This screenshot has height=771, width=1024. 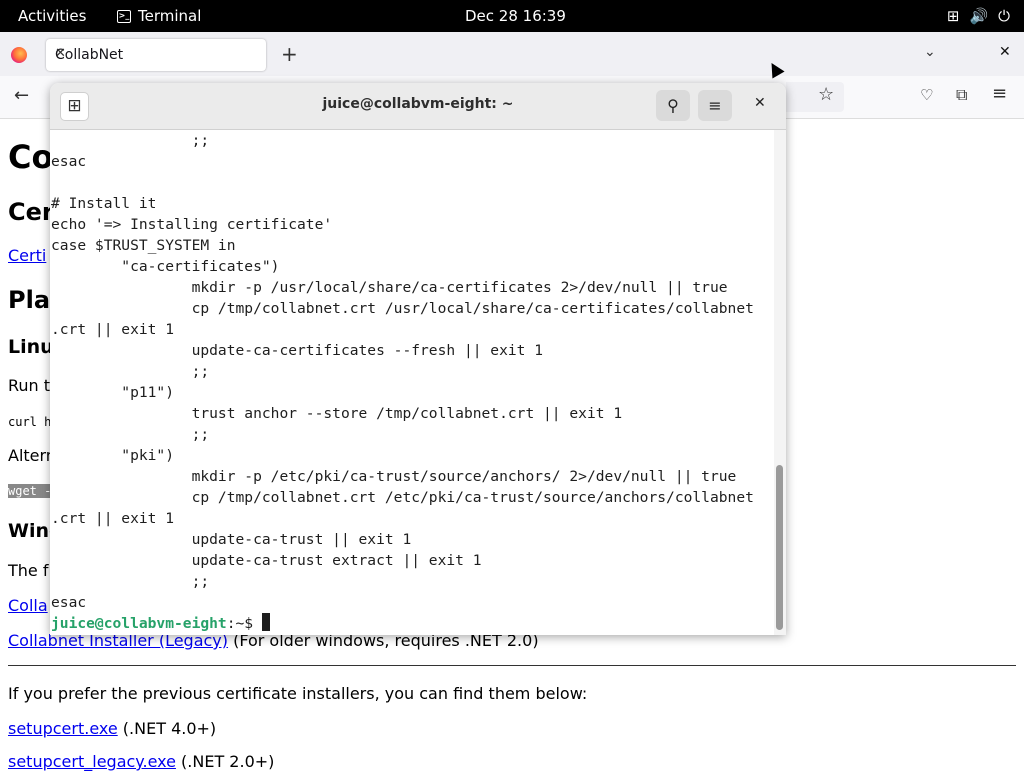 I want to click on system-tray: ⊞ 🔊 ⏻, so click(x=978, y=16).